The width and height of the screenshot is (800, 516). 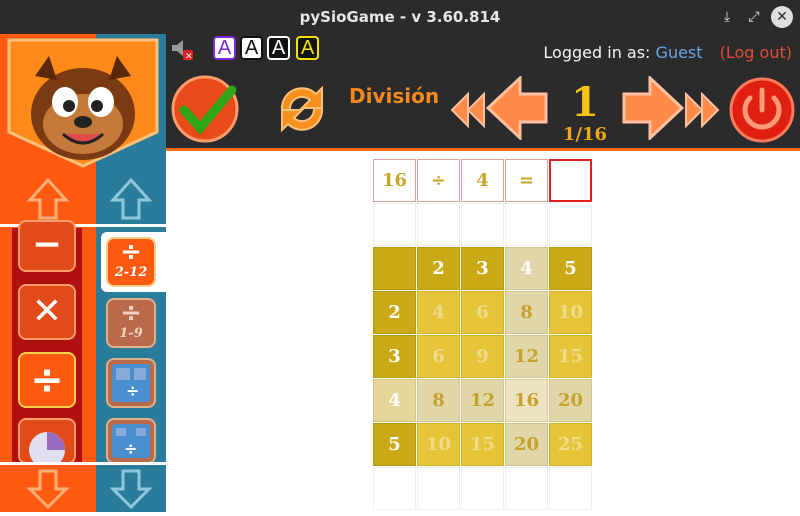 What do you see at coordinates (468, 110) in the screenshot?
I see `first-level-button` at bounding box center [468, 110].